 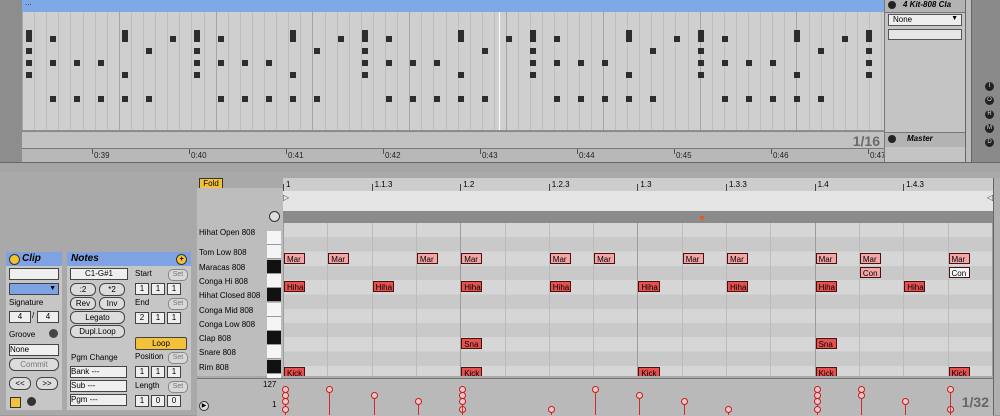 I want to click on master-track-row: Master, so click(x=925, y=139).